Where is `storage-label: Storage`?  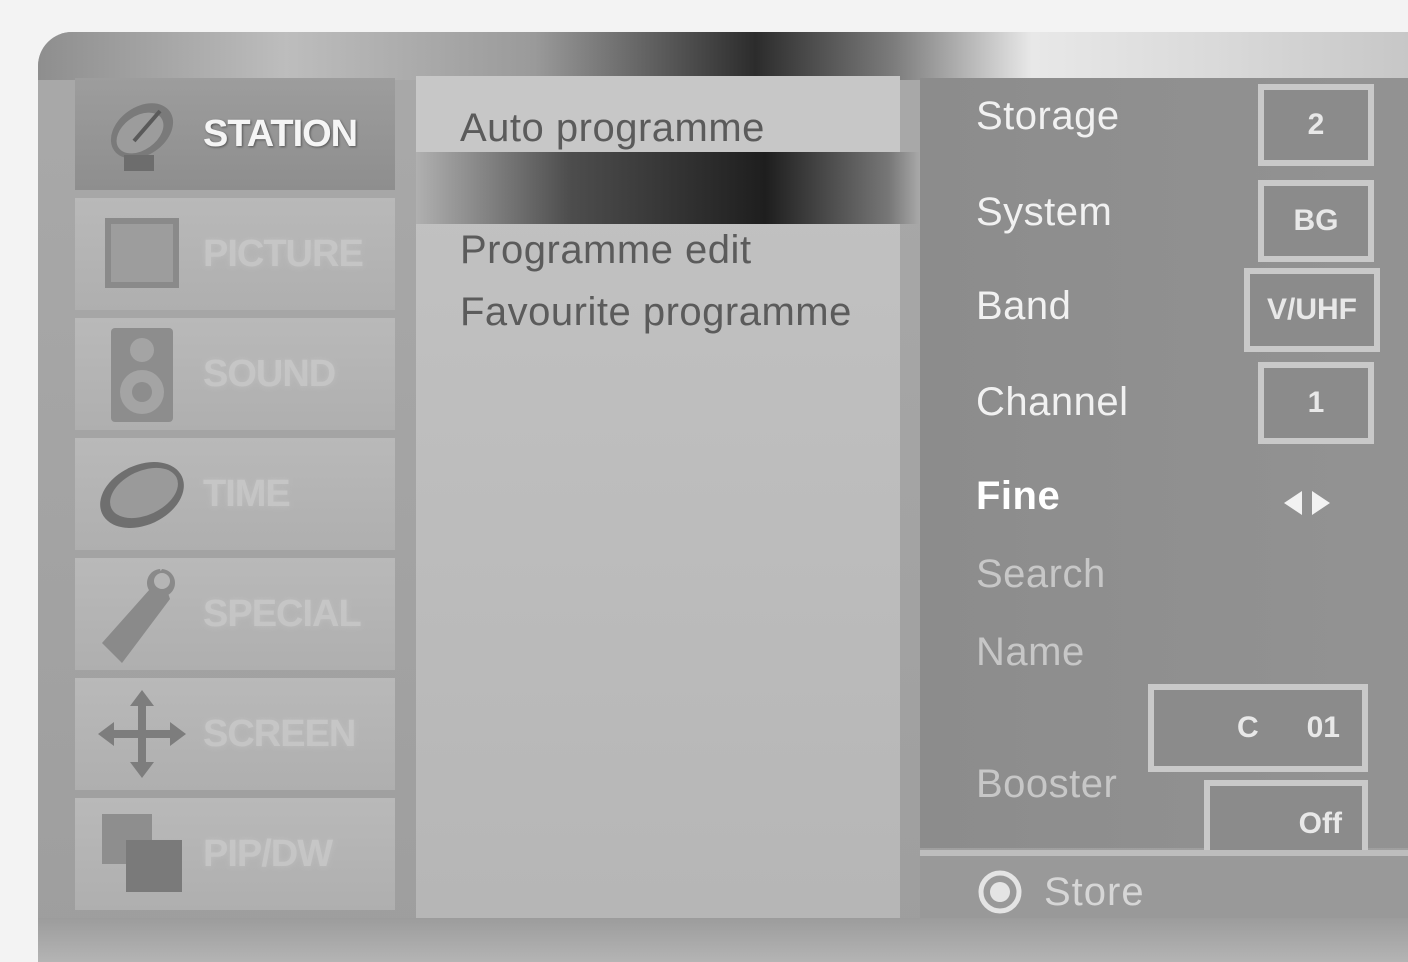
storage-label: Storage is located at coordinates (1048, 116).